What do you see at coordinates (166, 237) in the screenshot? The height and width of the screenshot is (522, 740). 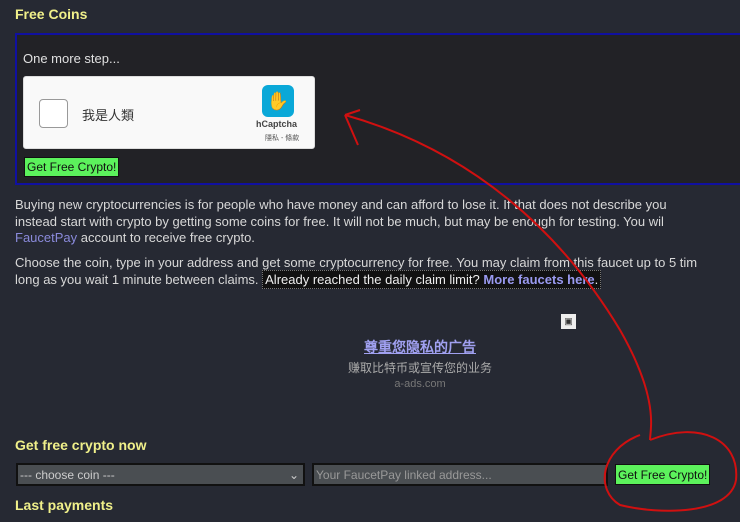 I see `intro-line: account to receive free crypto.` at bounding box center [166, 237].